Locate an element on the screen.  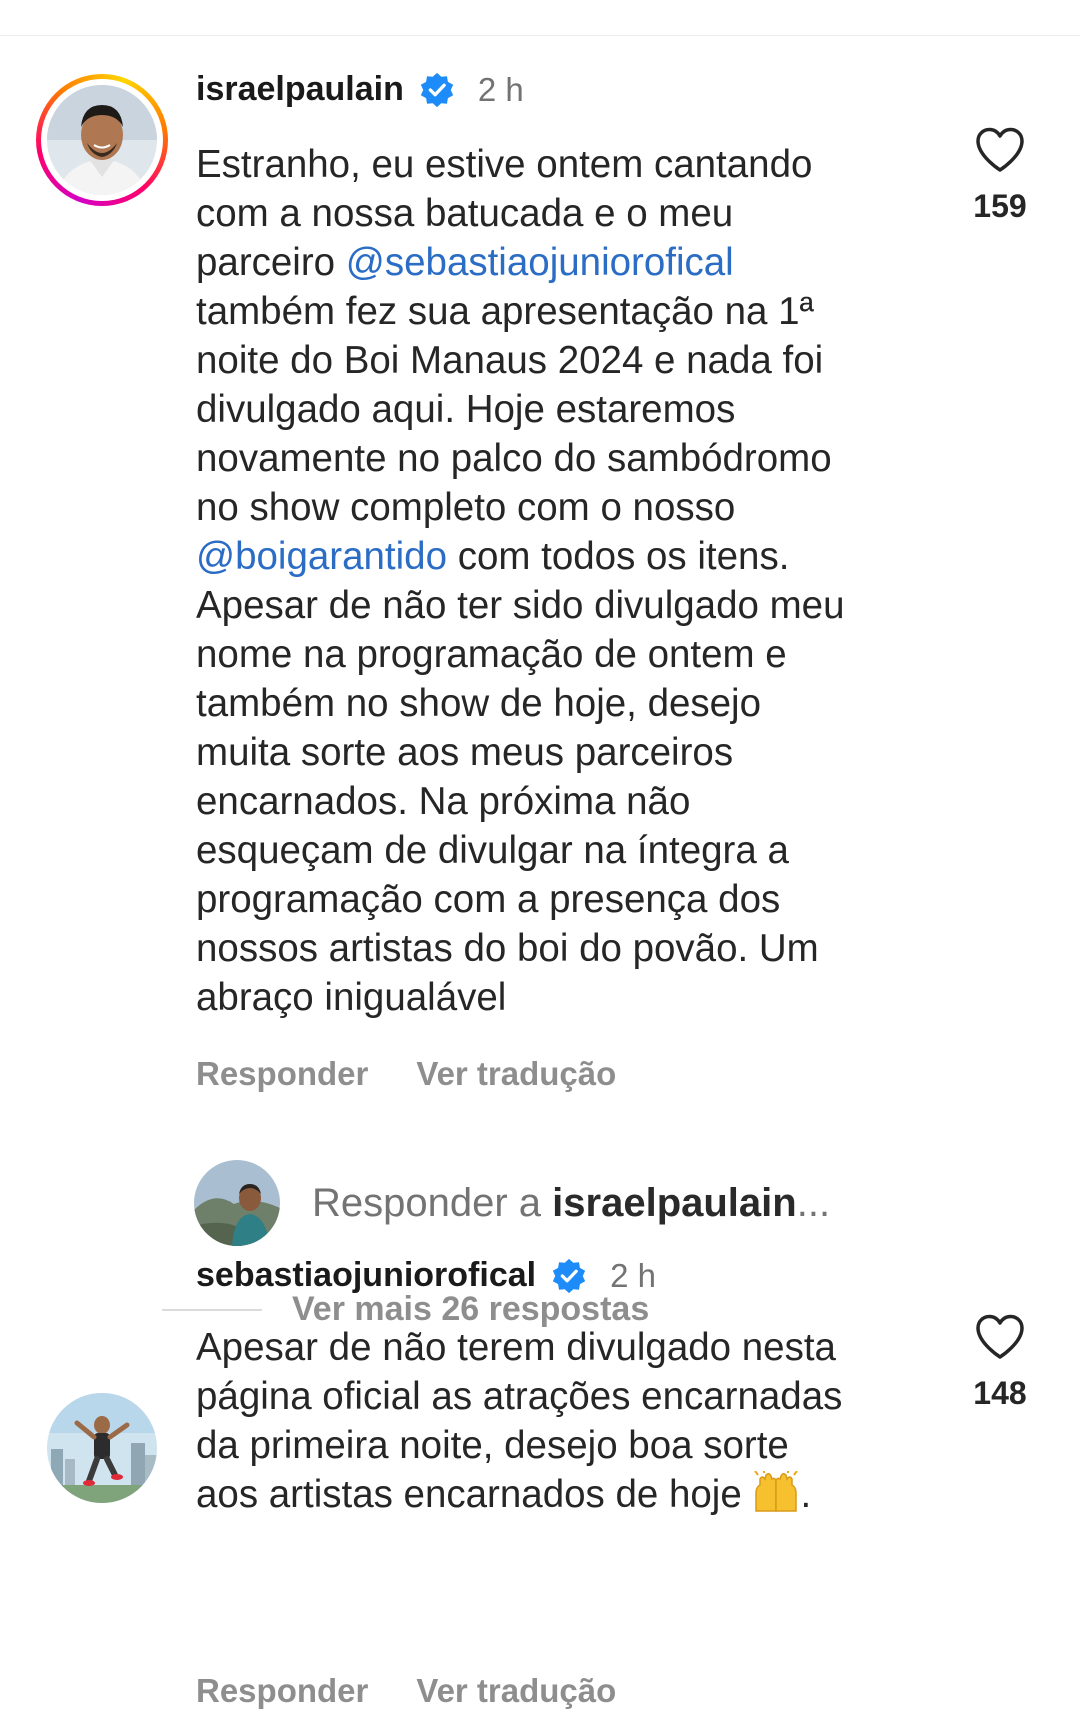
top-divider is located at coordinates (540, 35).